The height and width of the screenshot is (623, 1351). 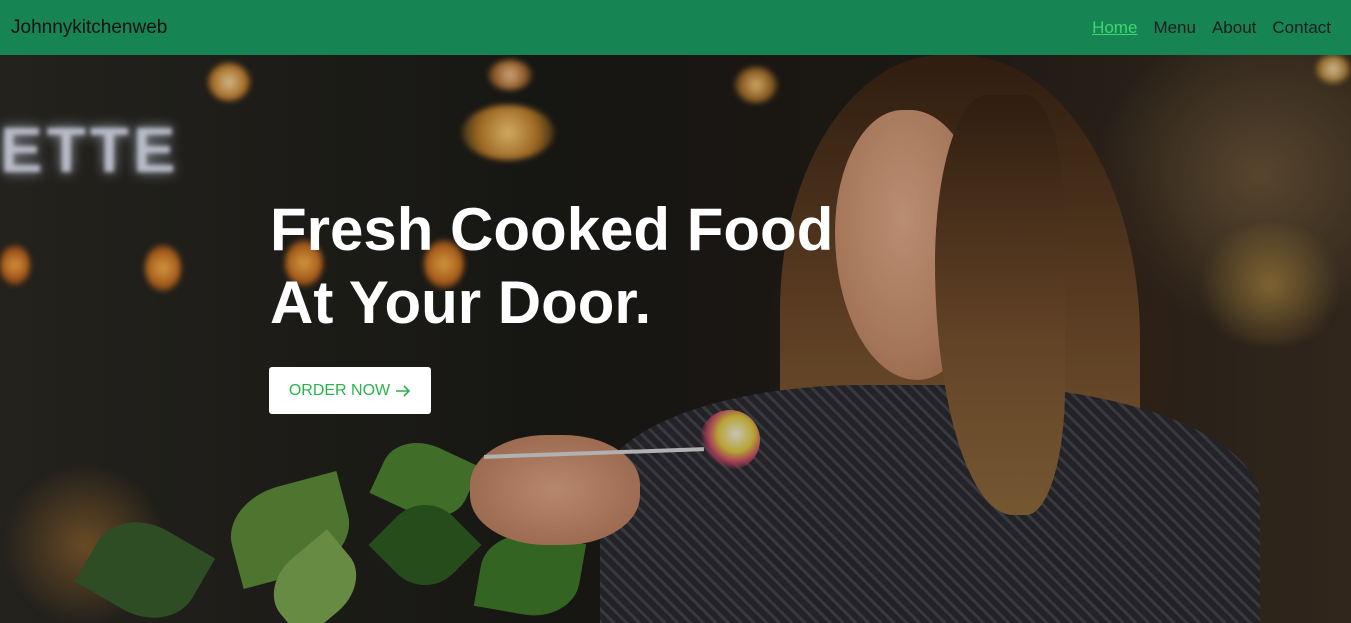 I want to click on hero-text: Fresh Cooked Food At Your Door., so click(x=551, y=266).